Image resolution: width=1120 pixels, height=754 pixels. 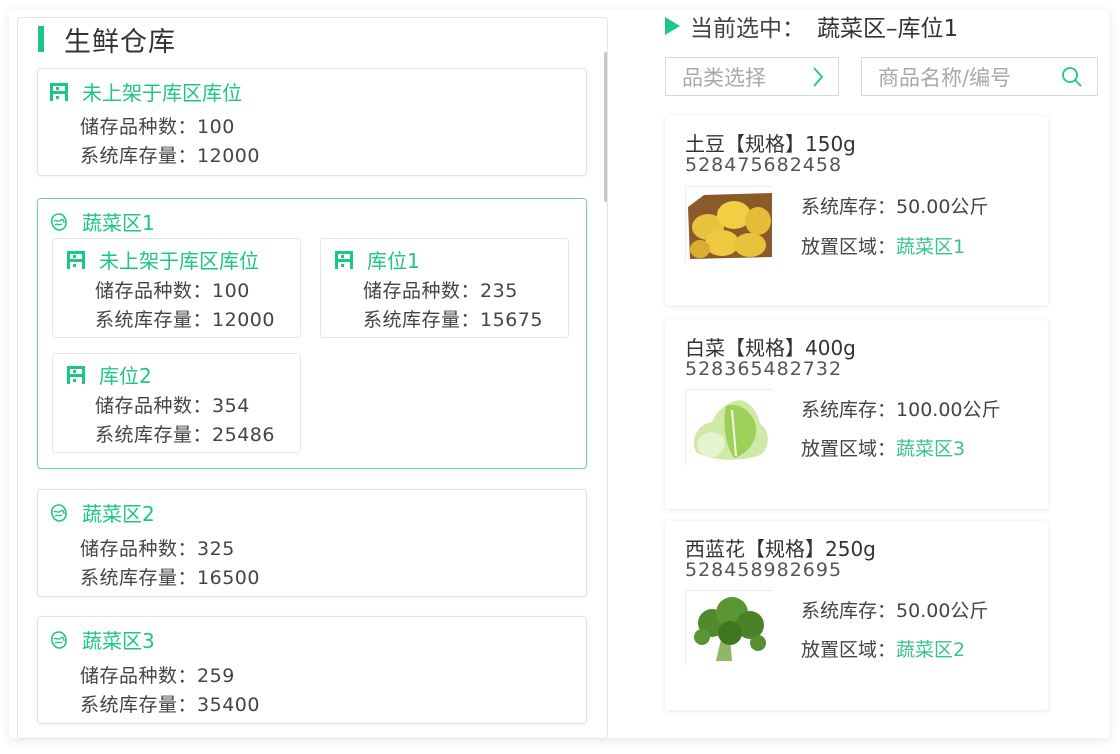 I want to click on location-card-unshelved: 未上架于库区库位 储存品种数：100 系统库存量：12000, so click(x=176, y=288).